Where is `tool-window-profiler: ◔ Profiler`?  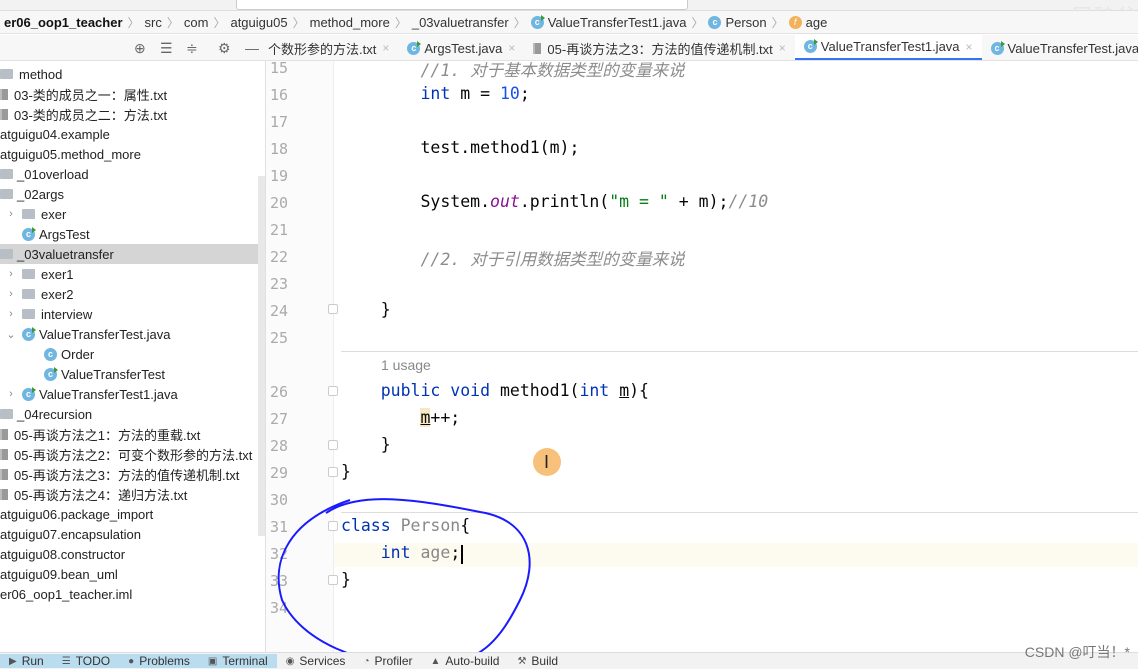 tool-window-profiler: ◔ Profiler is located at coordinates (387, 661).